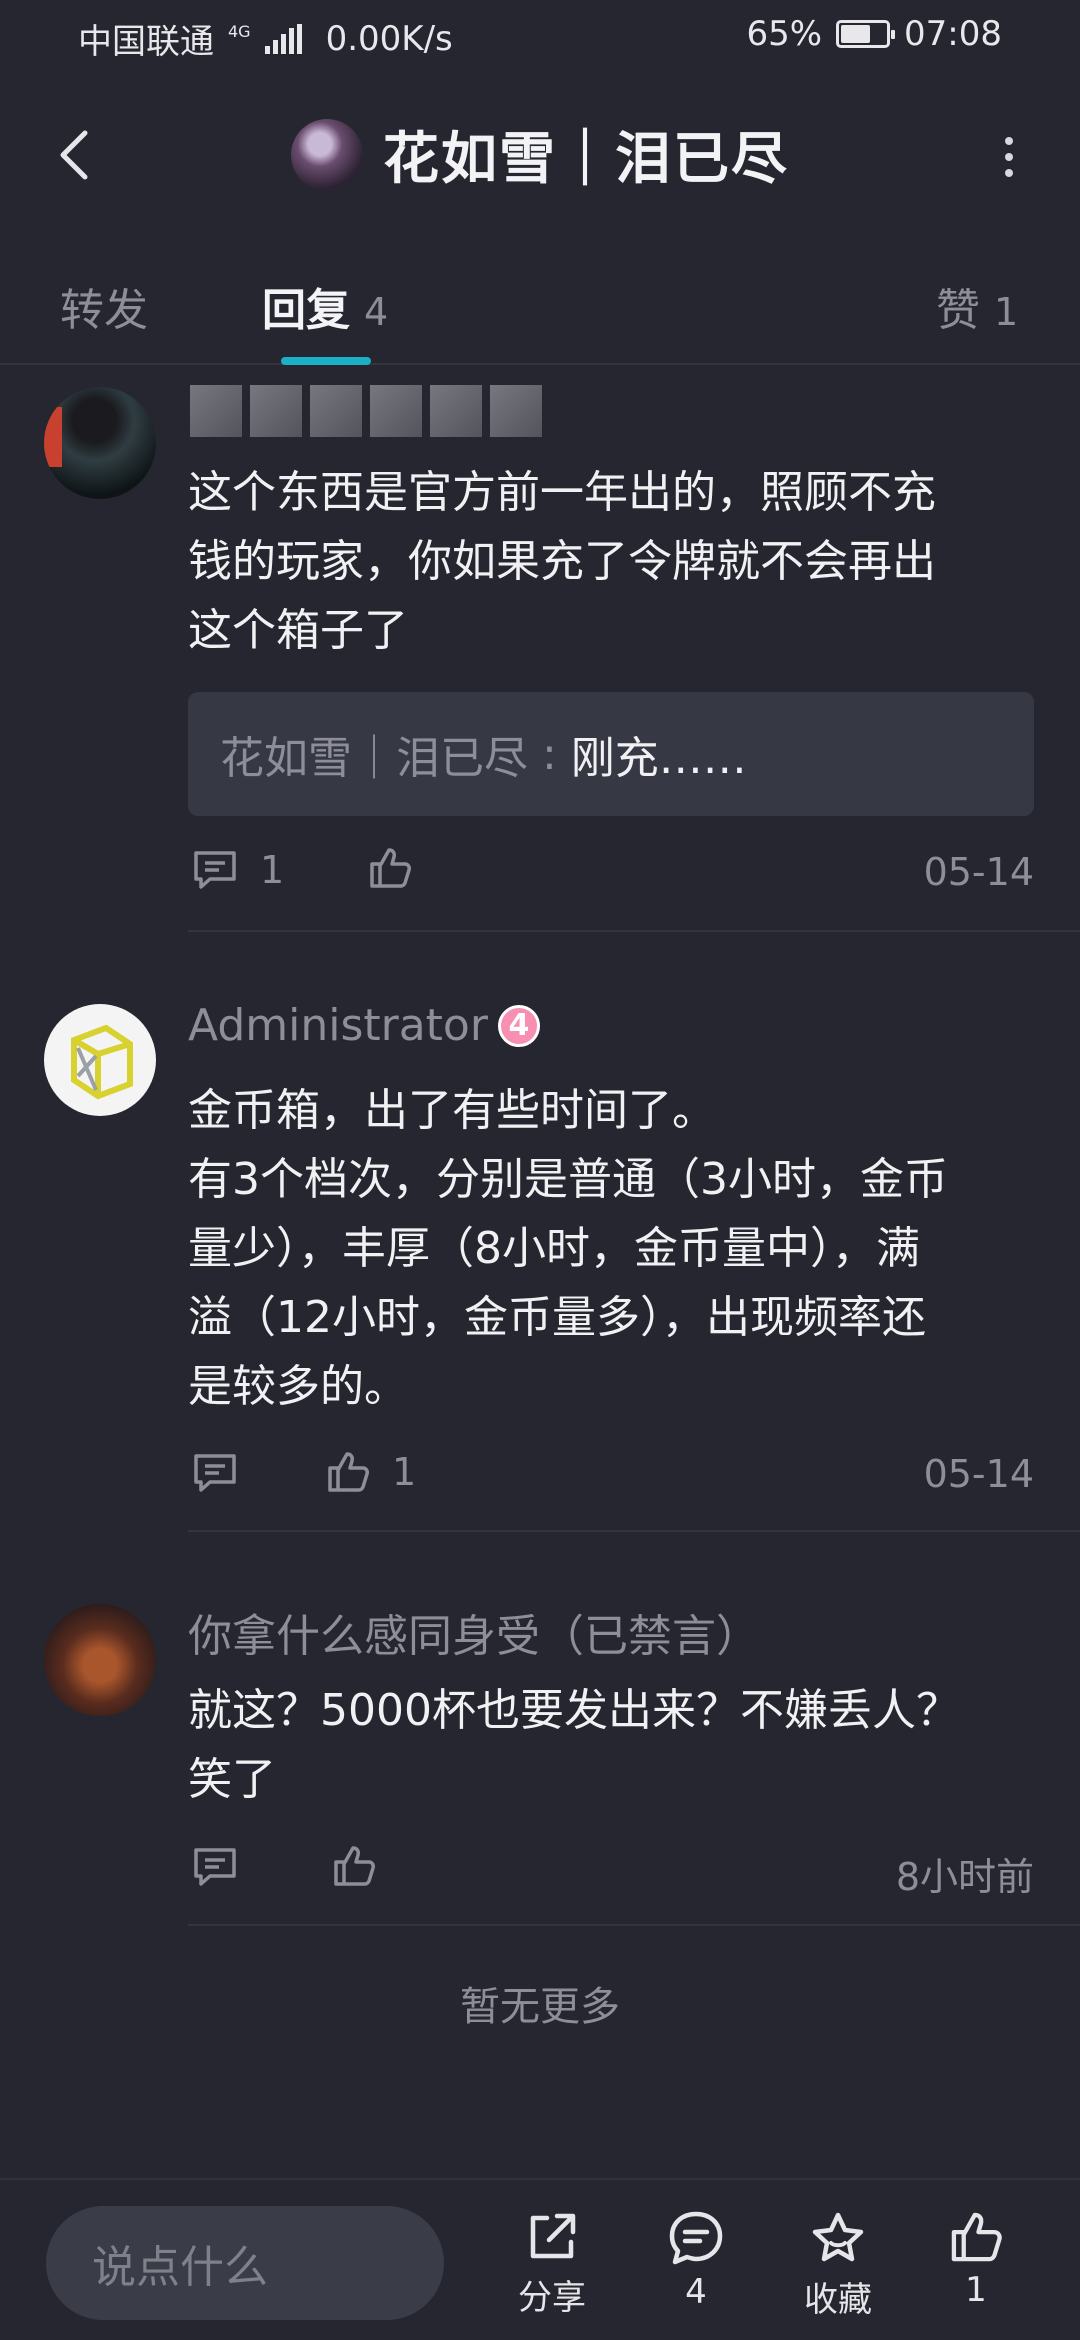 The height and width of the screenshot is (2340, 1080). Describe the element at coordinates (1009, 157) in the screenshot. I see `more-options-button` at that location.